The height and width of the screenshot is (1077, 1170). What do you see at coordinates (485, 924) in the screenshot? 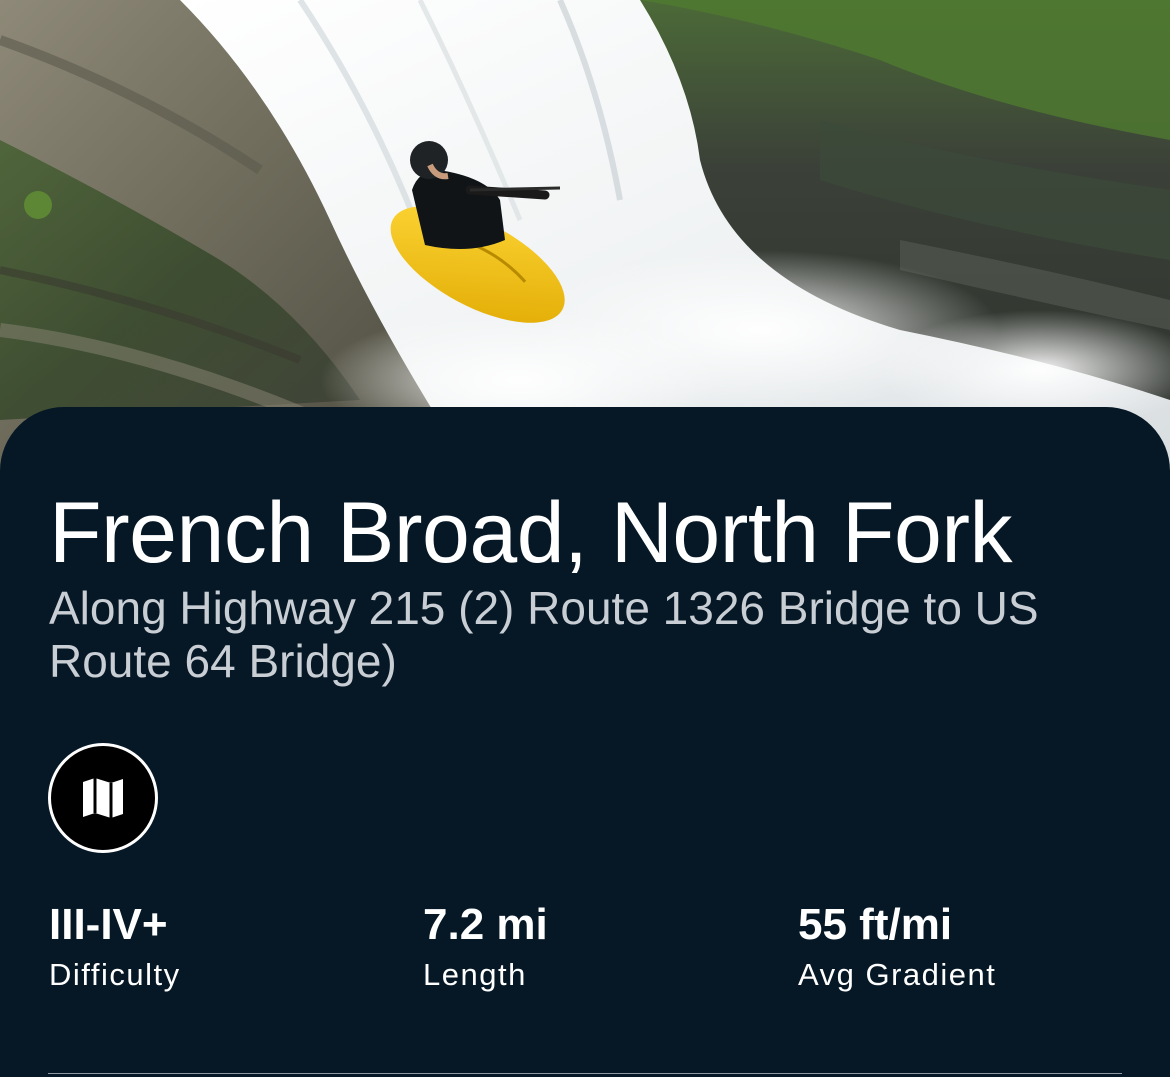
I see `length-value: 7.2 mi` at bounding box center [485, 924].